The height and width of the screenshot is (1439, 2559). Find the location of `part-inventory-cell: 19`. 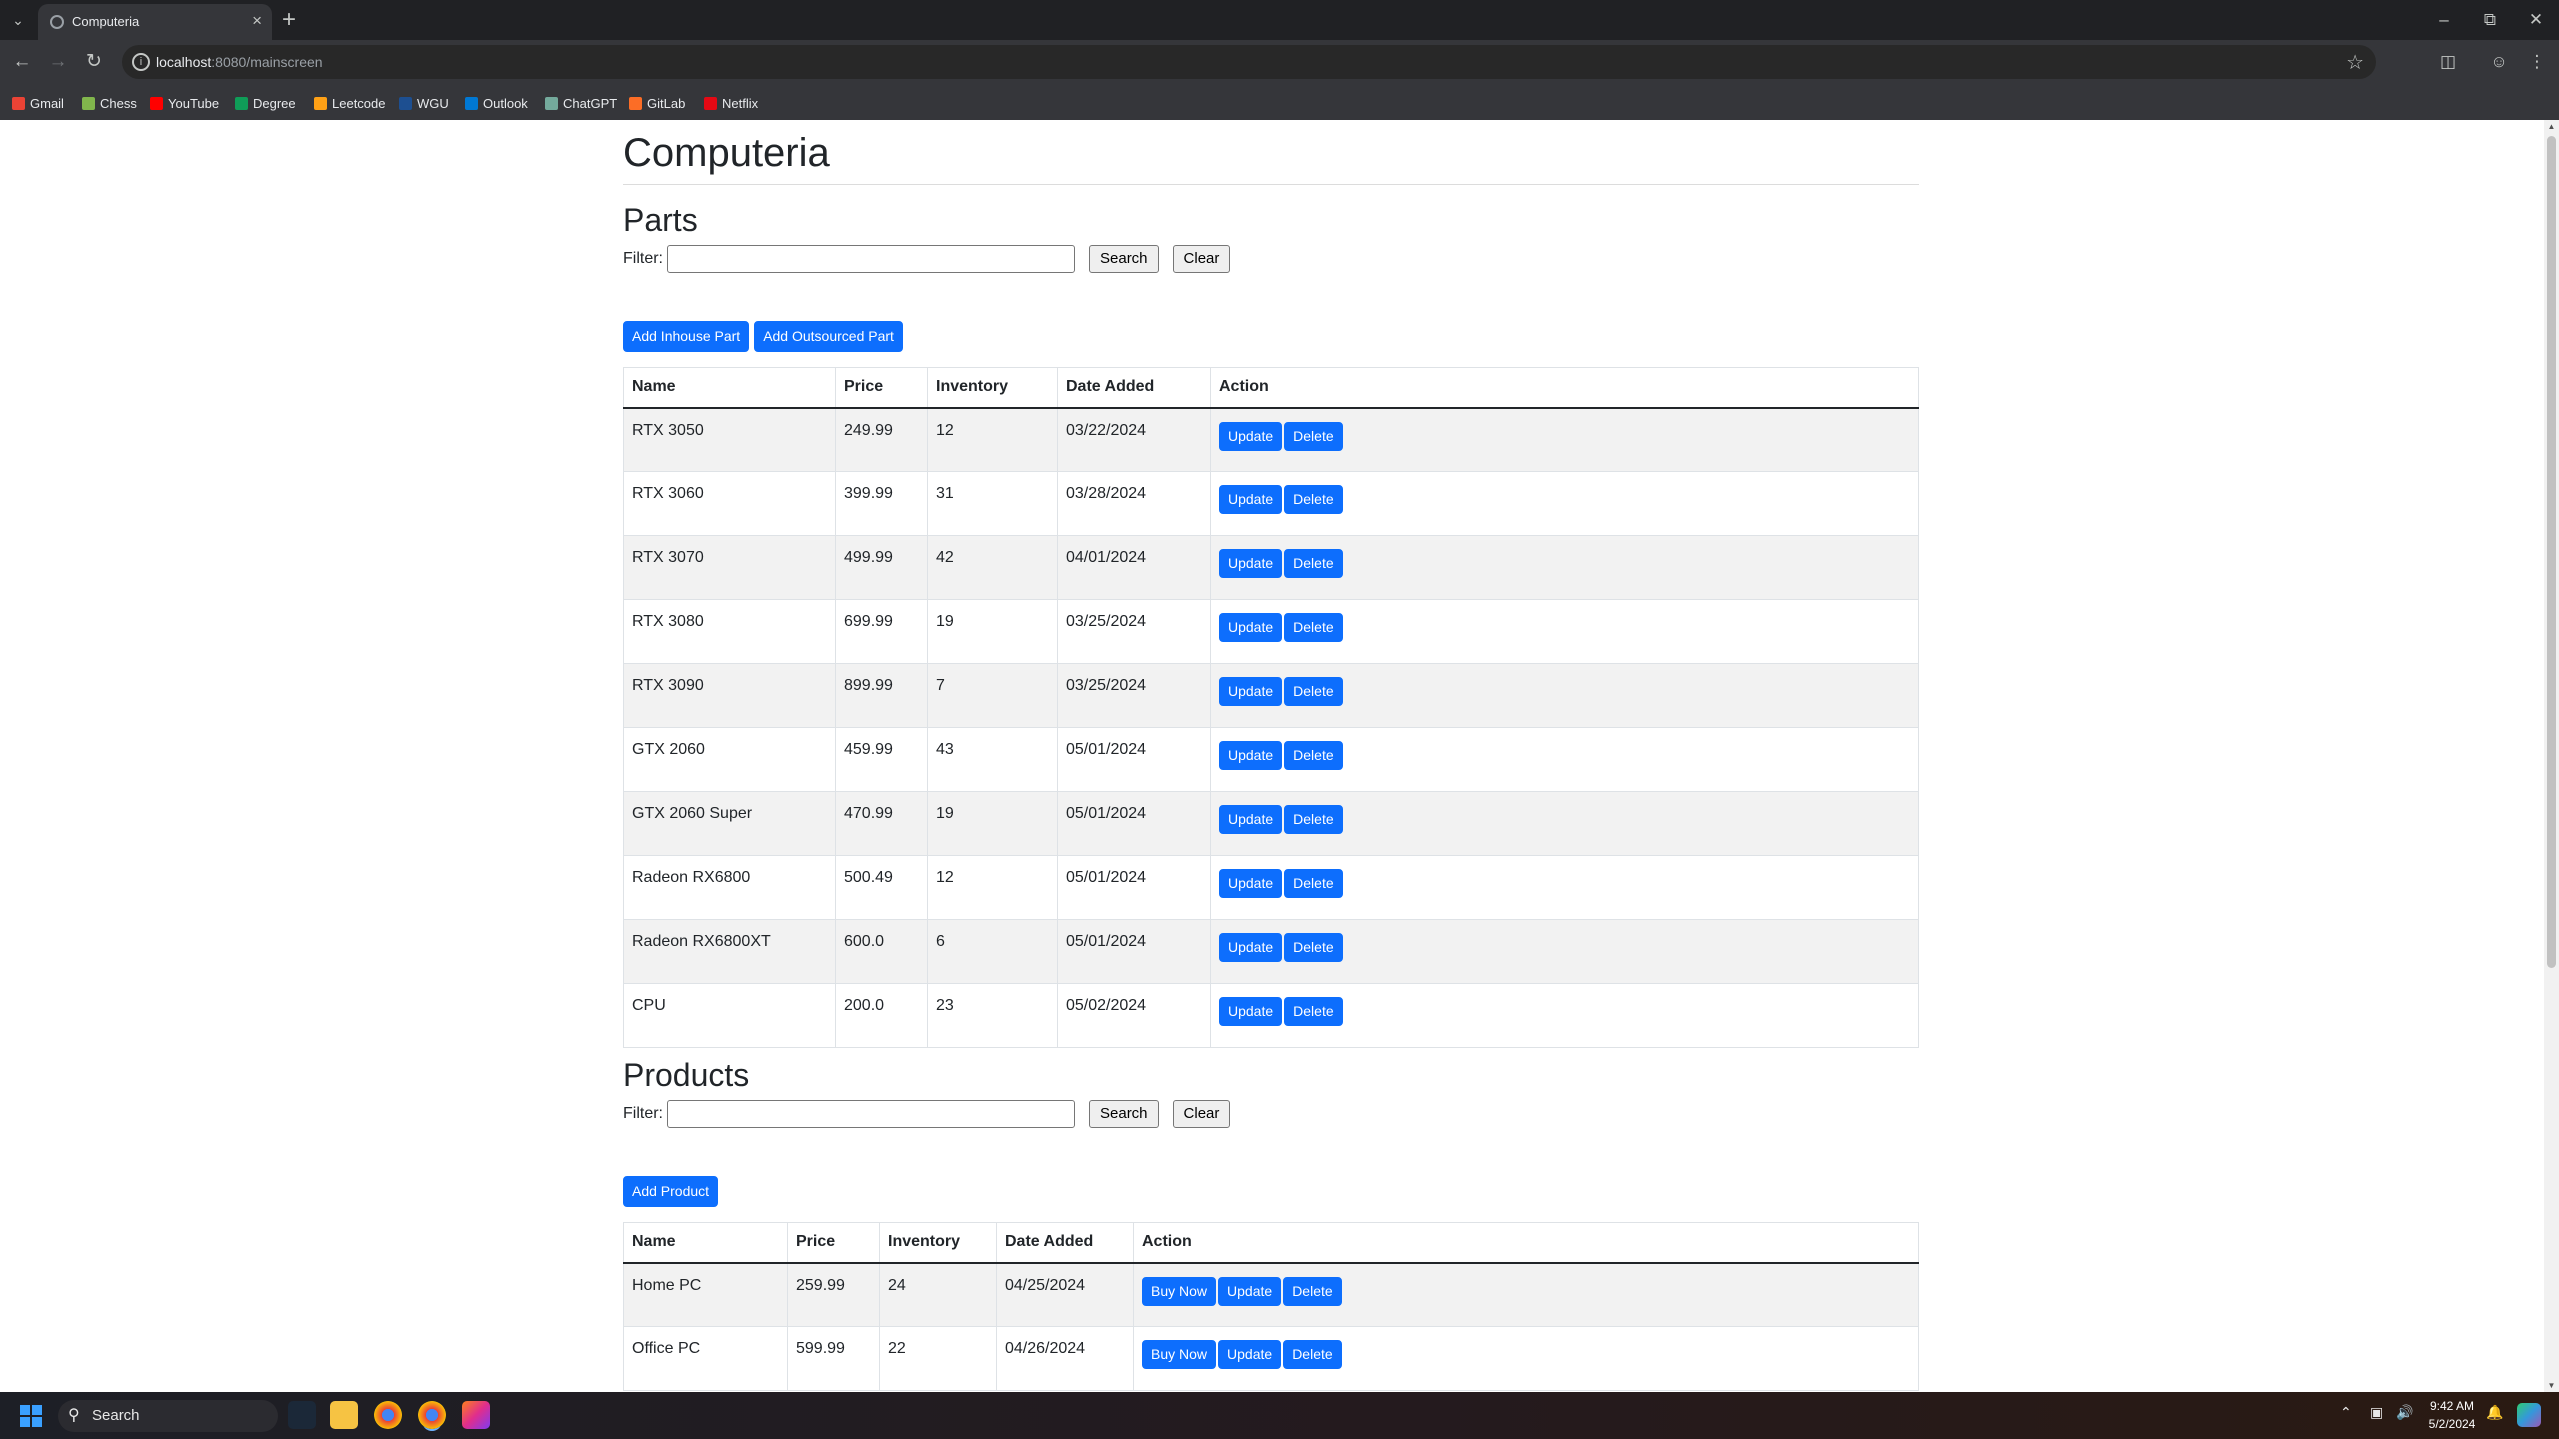

part-inventory-cell: 19 is located at coordinates (992, 631).